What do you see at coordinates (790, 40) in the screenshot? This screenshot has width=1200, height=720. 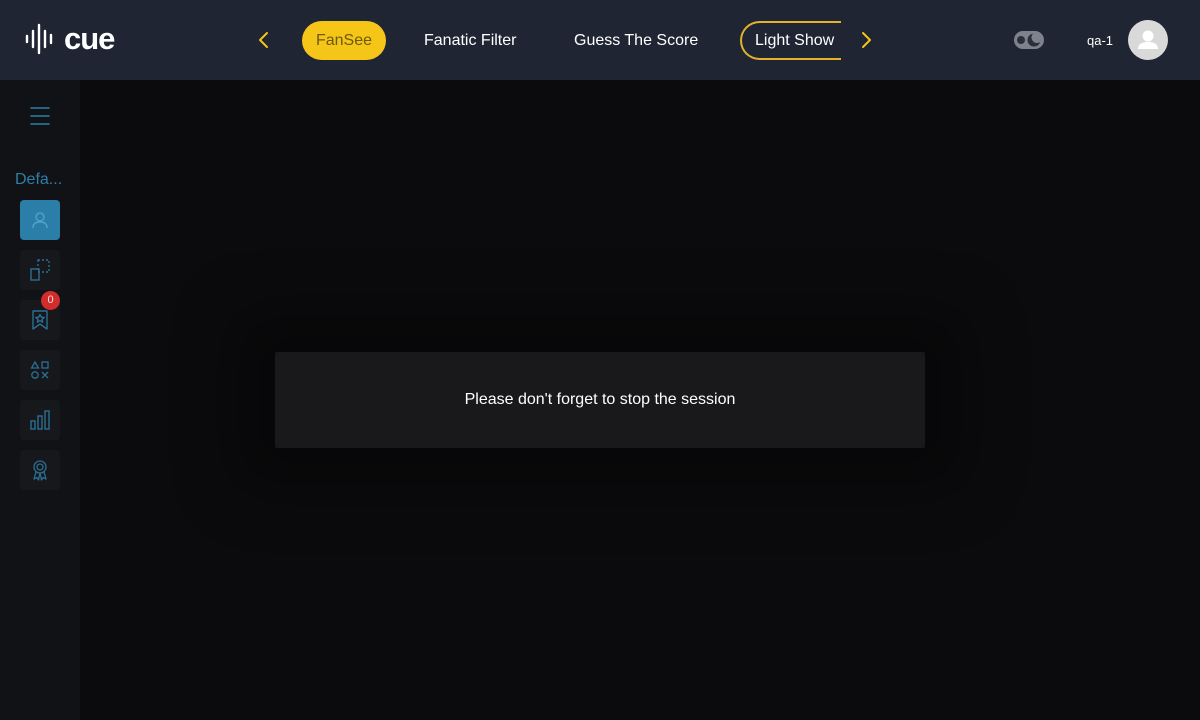 I see `tab-light-show: Light Show` at bounding box center [790, 40].